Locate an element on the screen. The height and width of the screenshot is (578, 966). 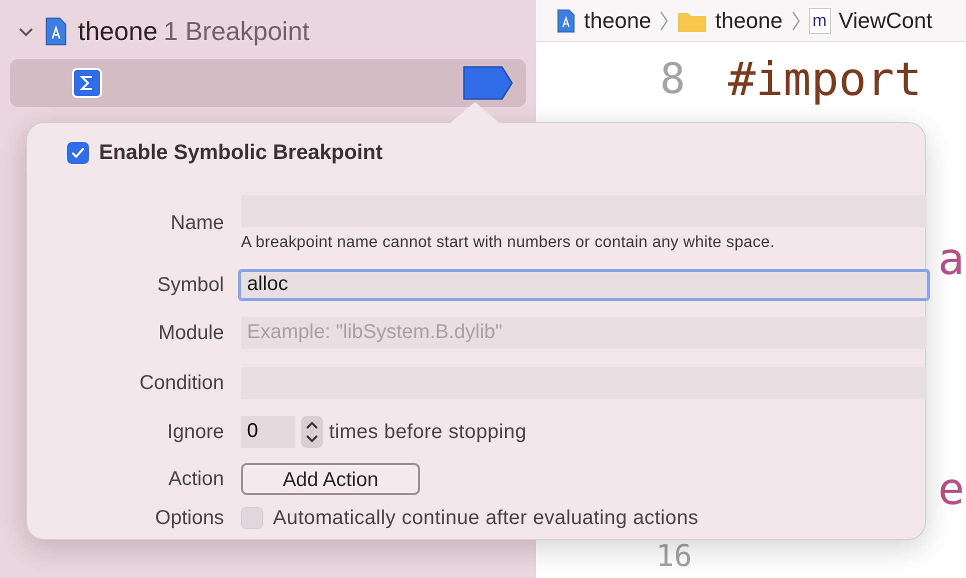
field-label: Name is located at coordinates (197, 223).